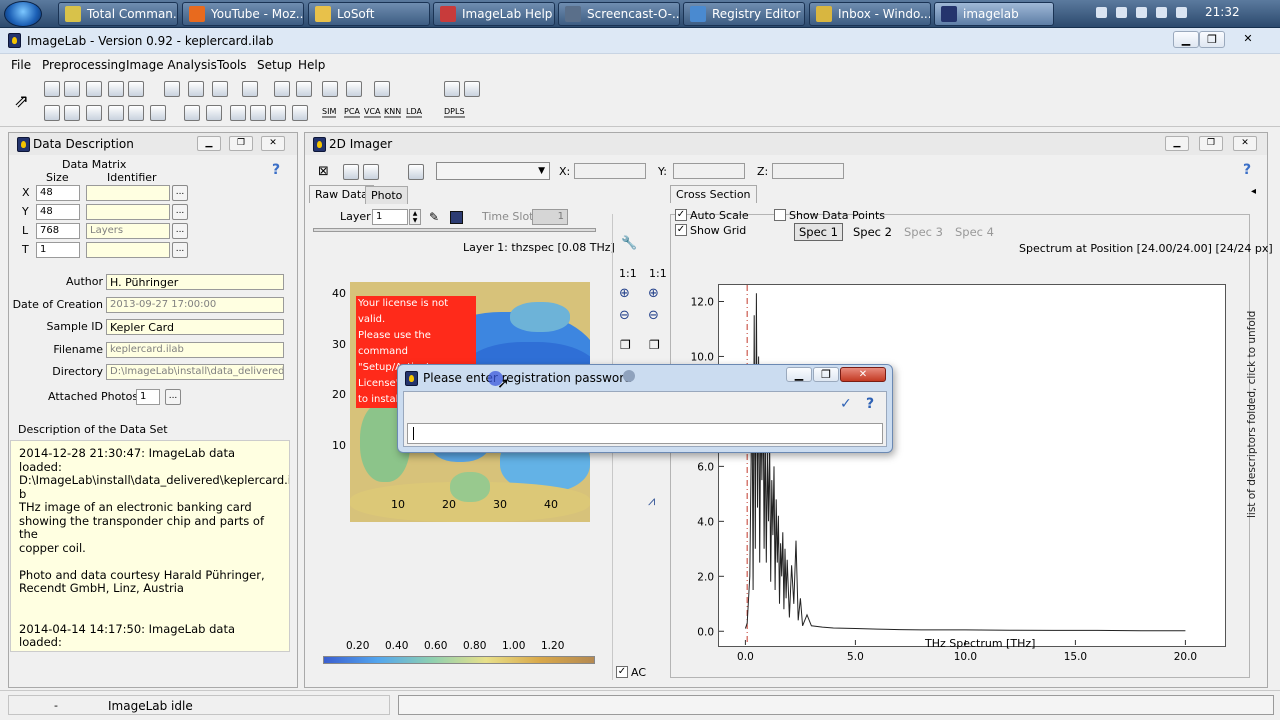 This screenshot has height=720, width=1280. I want to click on zoom-out-icon: ⊖, so click(624, 315).